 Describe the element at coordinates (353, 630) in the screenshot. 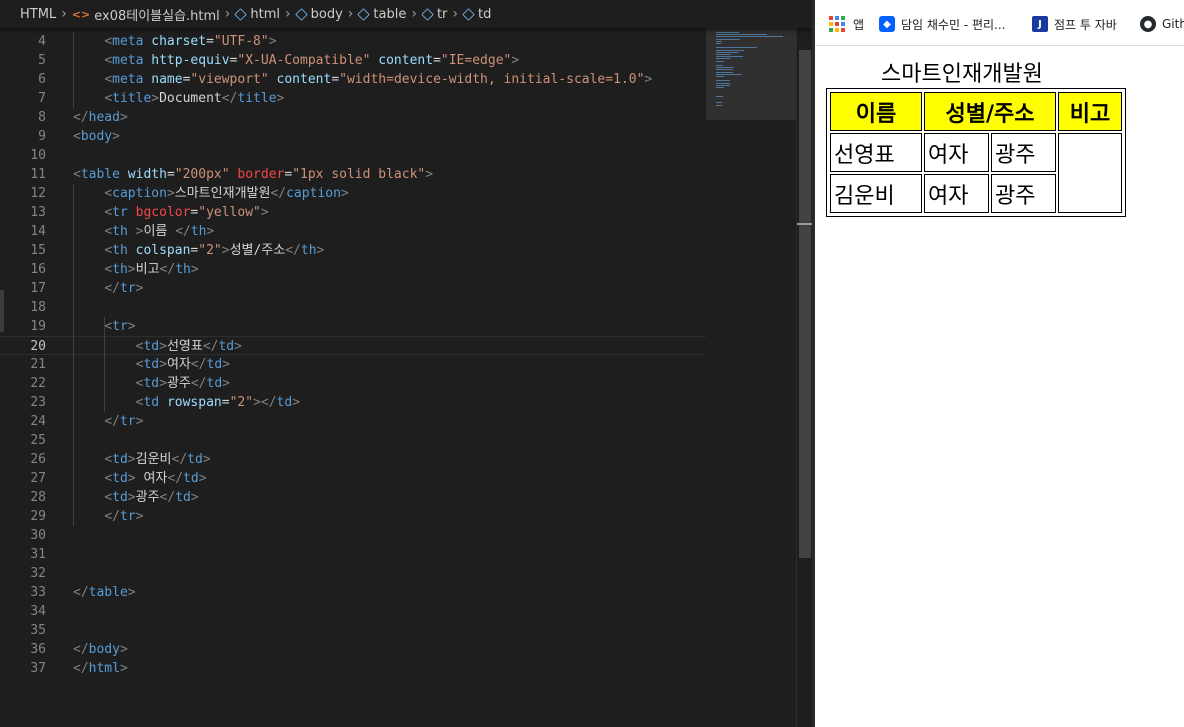

I see `code-line: 35` at that location.